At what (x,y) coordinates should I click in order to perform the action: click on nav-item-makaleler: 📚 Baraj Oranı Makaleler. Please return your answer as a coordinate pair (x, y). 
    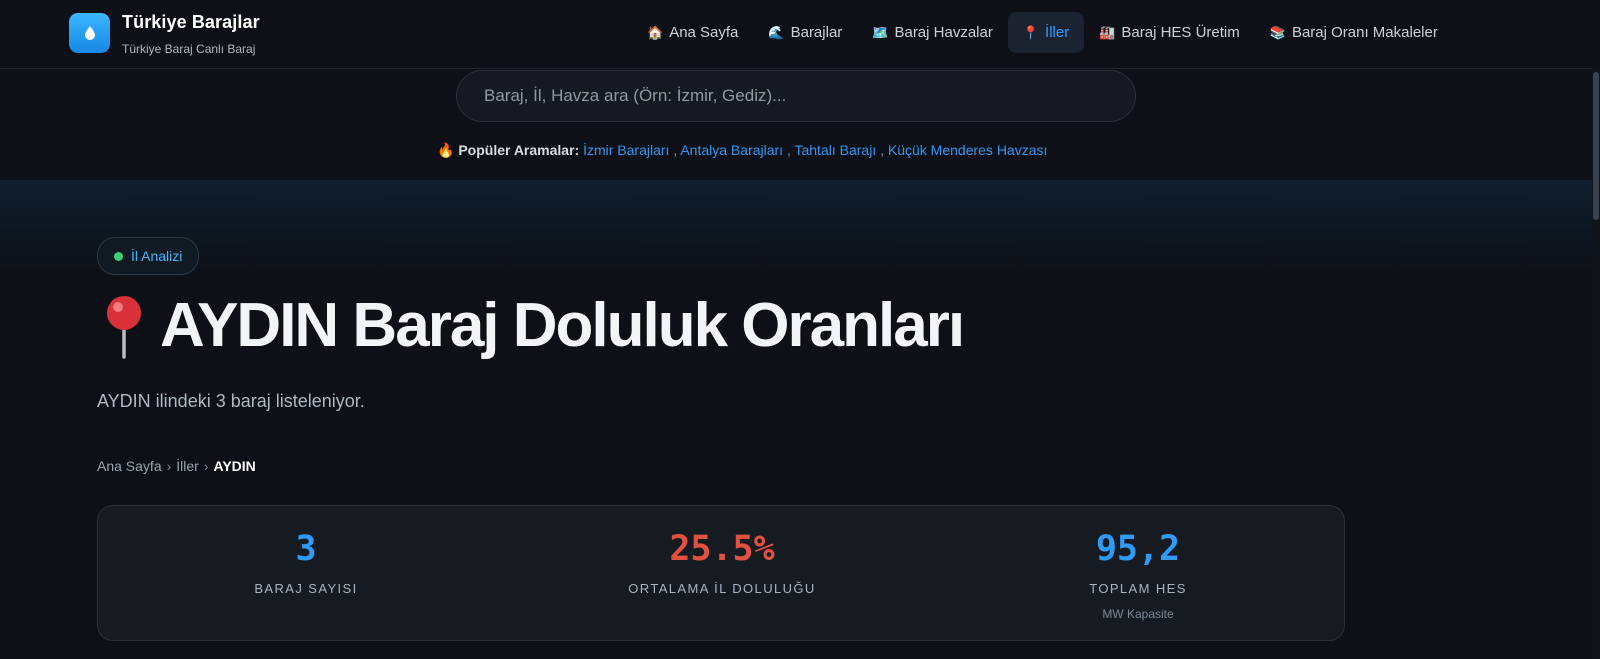
    Looking at the image, I should click on (1354, 32).